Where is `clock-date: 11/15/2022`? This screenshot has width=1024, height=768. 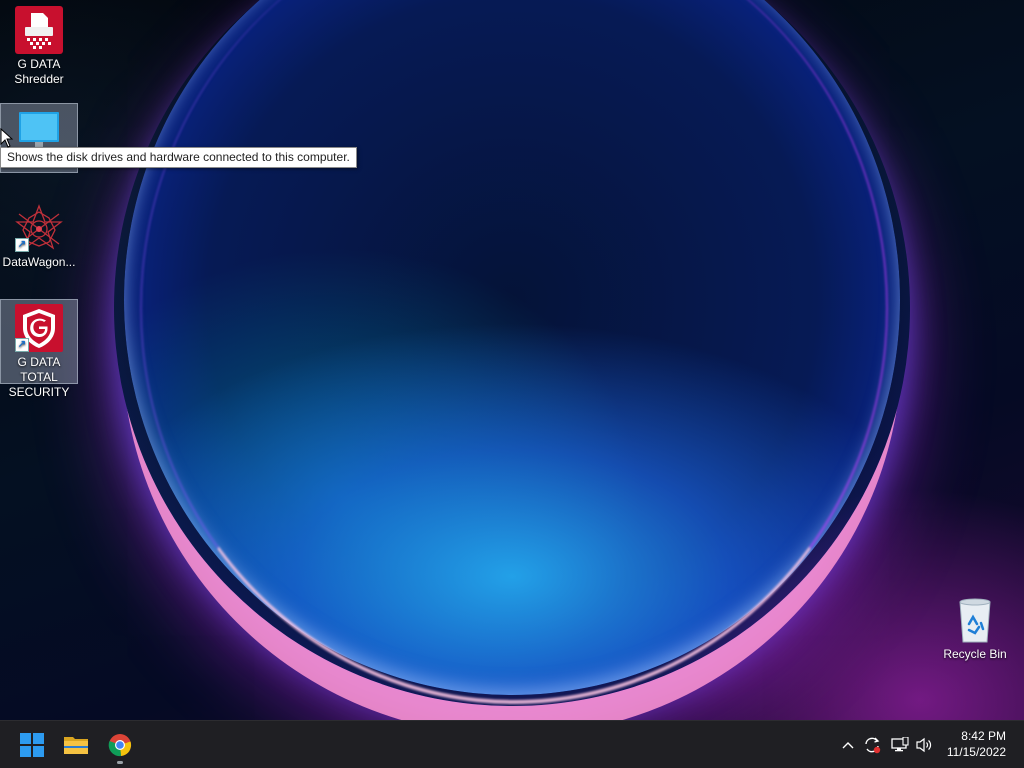 clock-date: 11/15/2022 is located at coordinates (976, 752).